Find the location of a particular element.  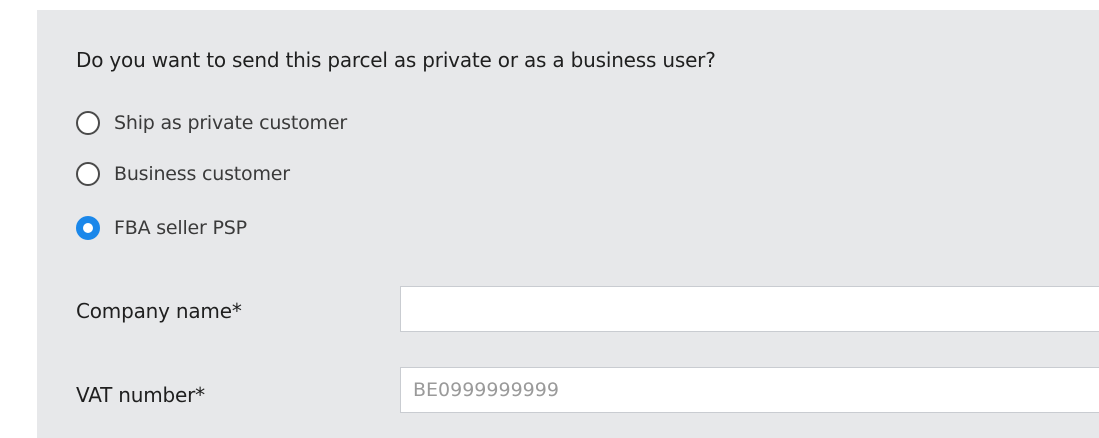

radio-private-customer: Ship as private customer is located at coordinates (211, 123).